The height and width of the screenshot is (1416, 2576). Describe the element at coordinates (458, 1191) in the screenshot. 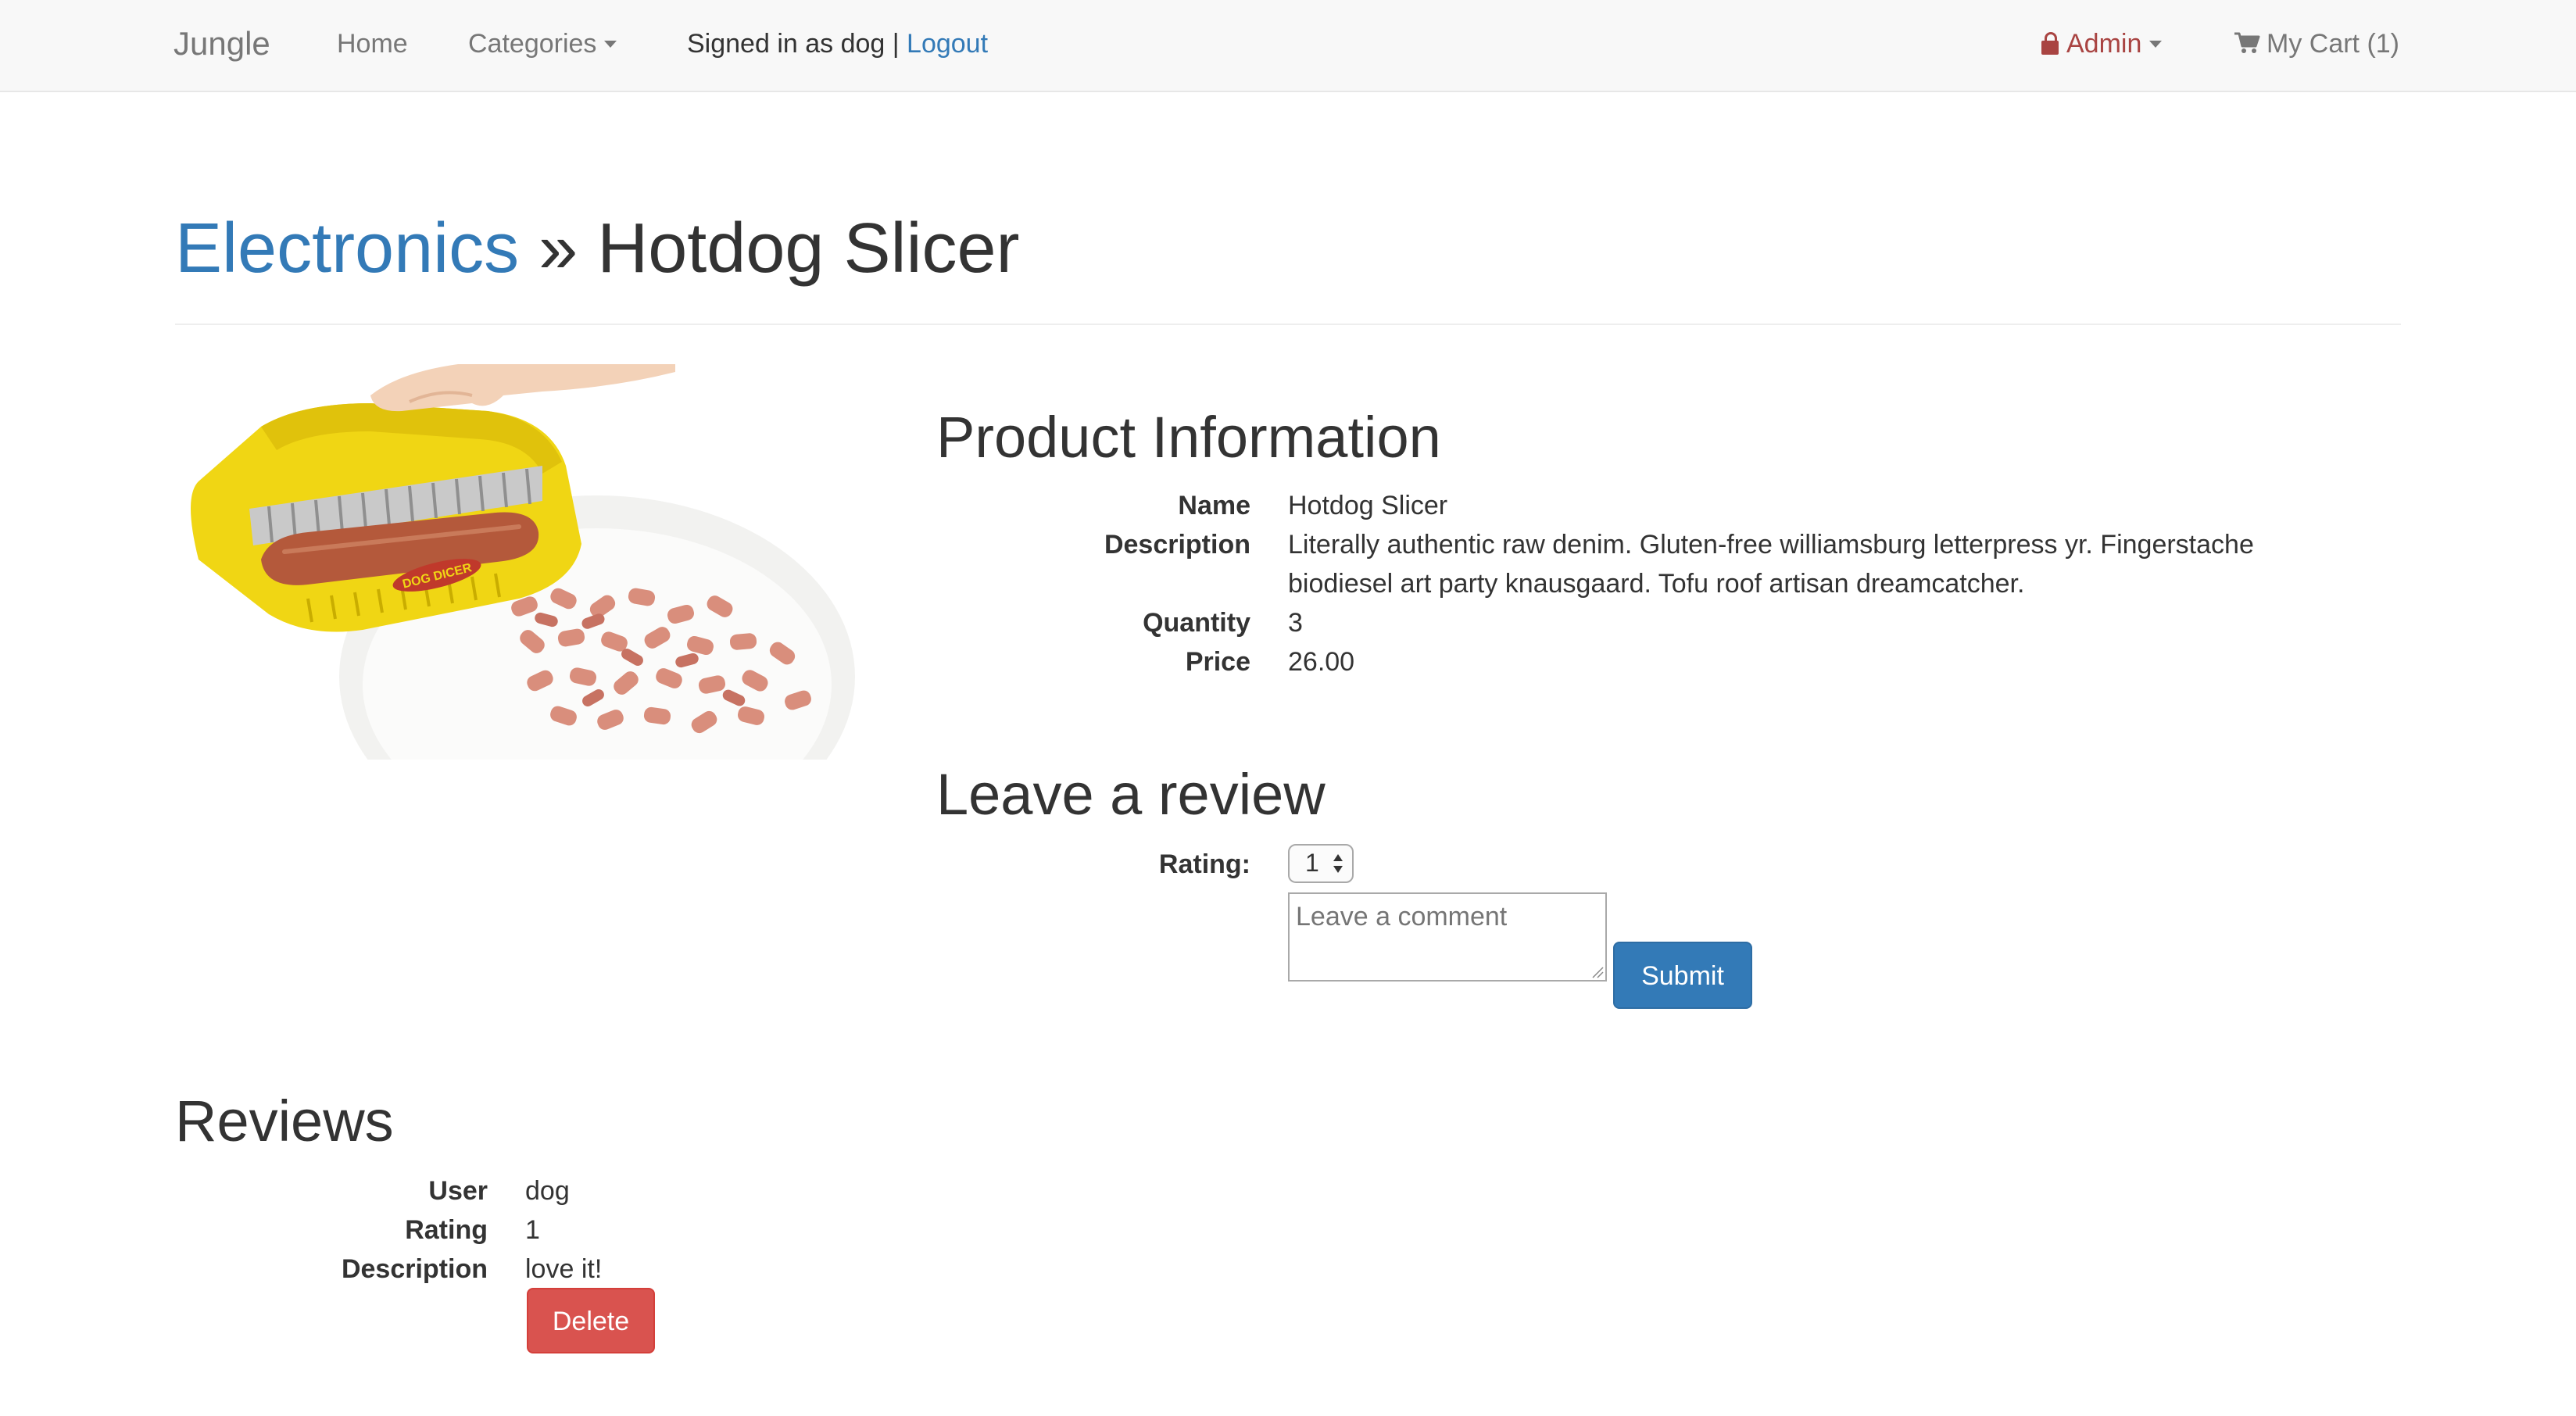

I see `review-user-label: User` at that location.